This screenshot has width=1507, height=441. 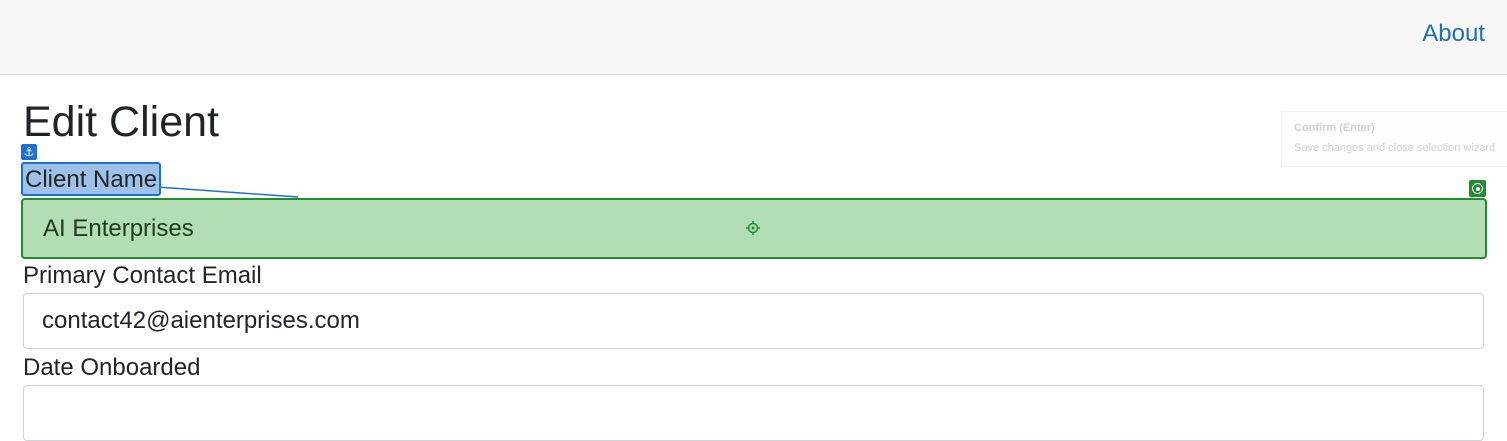 I want to click on date-onboarded-label: Date Onboarded, so click(x=112, y=367).